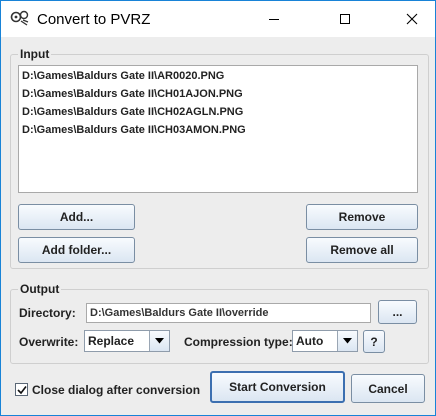 This screenshot has height=416, width=436. Describe the element at coordinates (132, 94) in the screenshot. I see `list-item: D:\Games\Baldurs Gate II\CH01AJON.PNG` at that location.